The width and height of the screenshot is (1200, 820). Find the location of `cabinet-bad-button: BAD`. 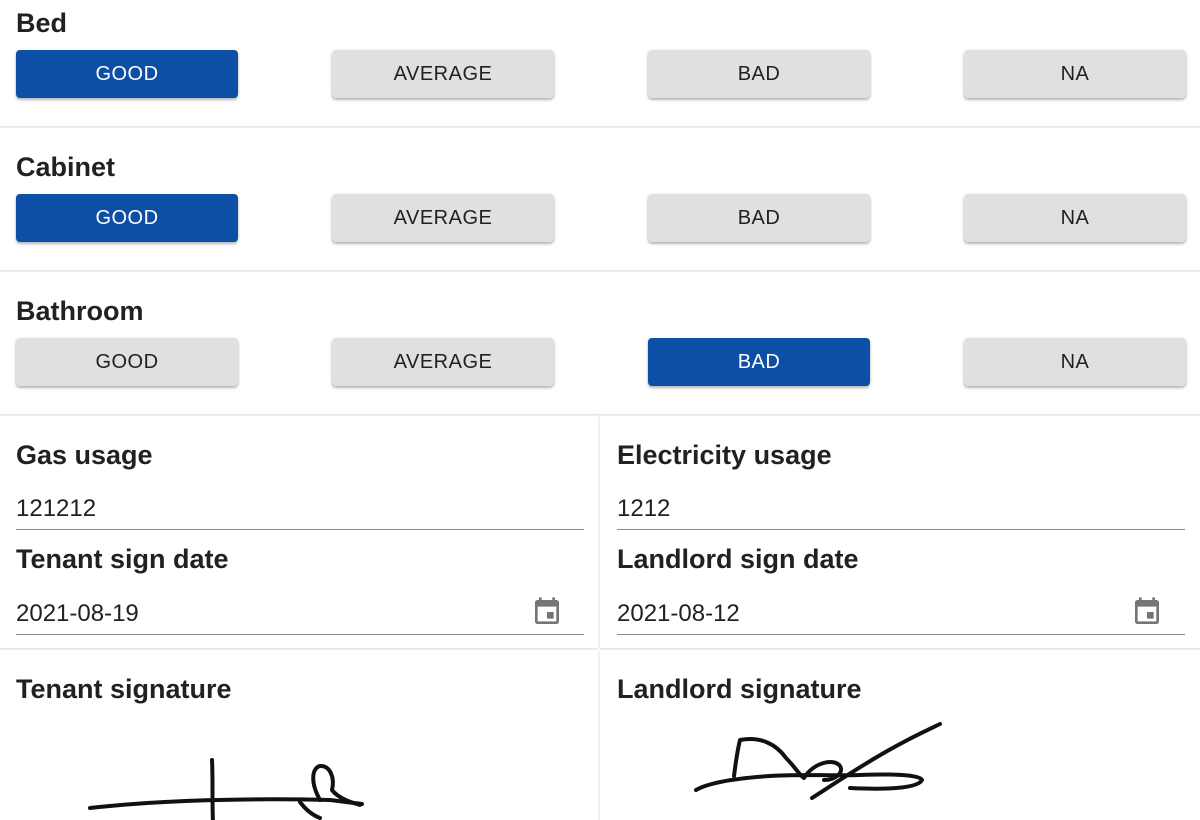

cabinet-bad-button: BAD is located at coordinates (759, 218).